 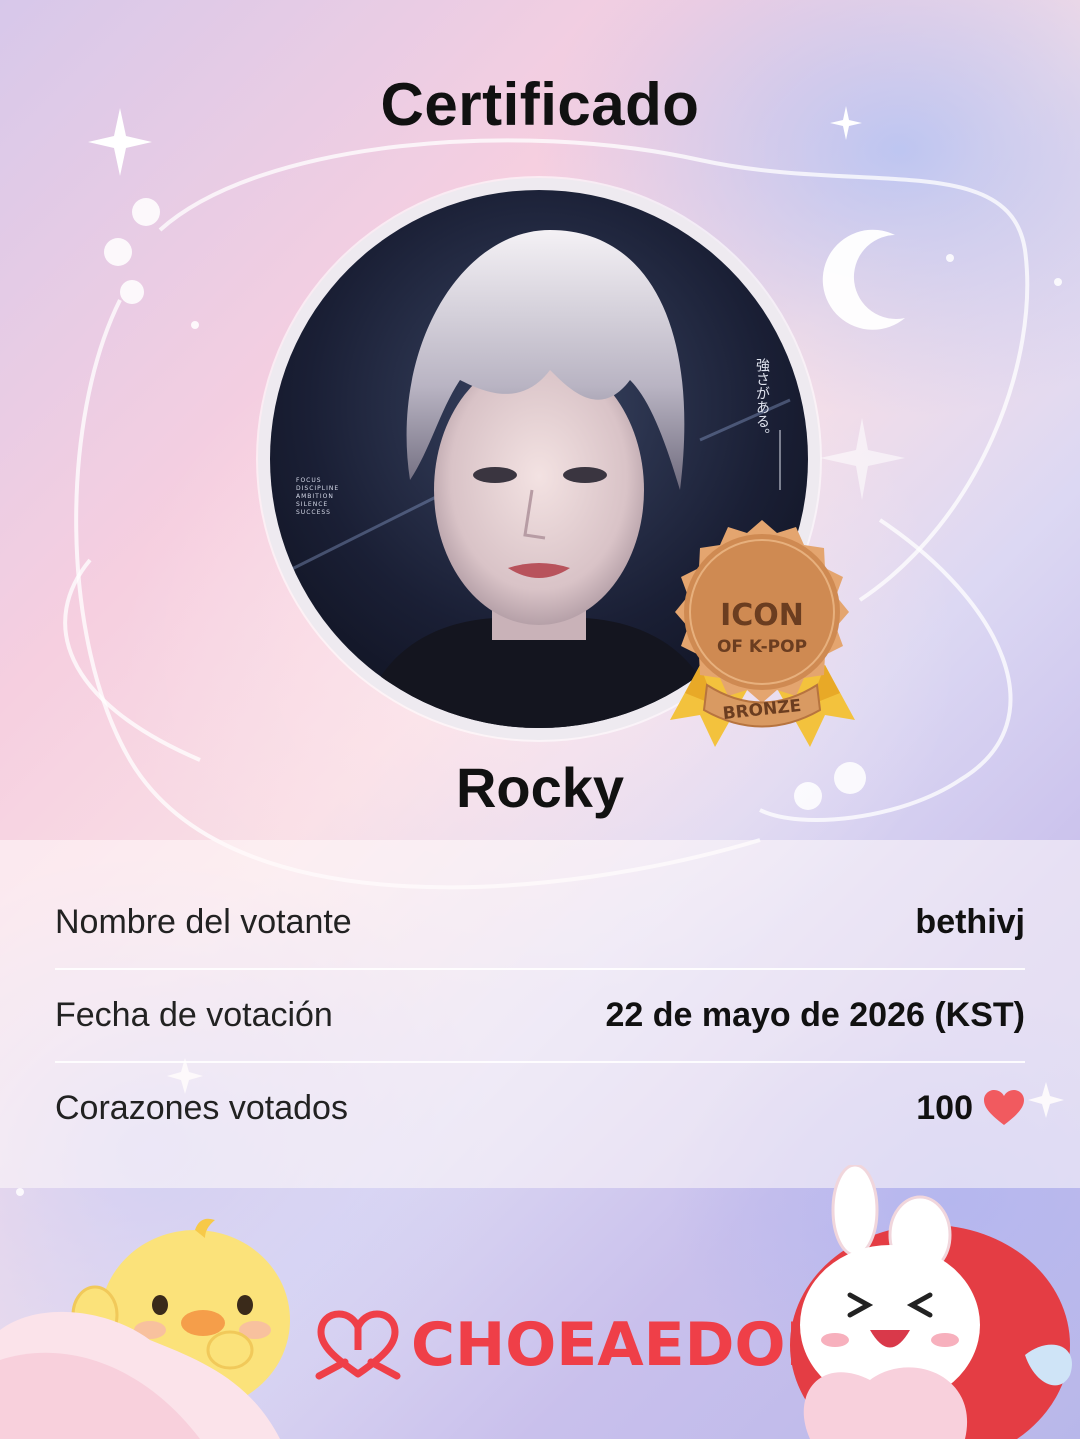 What do you see at coordinates (762, 615) in the screenshot?
I see `badge-title: ICON` at bounding box center [762, 615].